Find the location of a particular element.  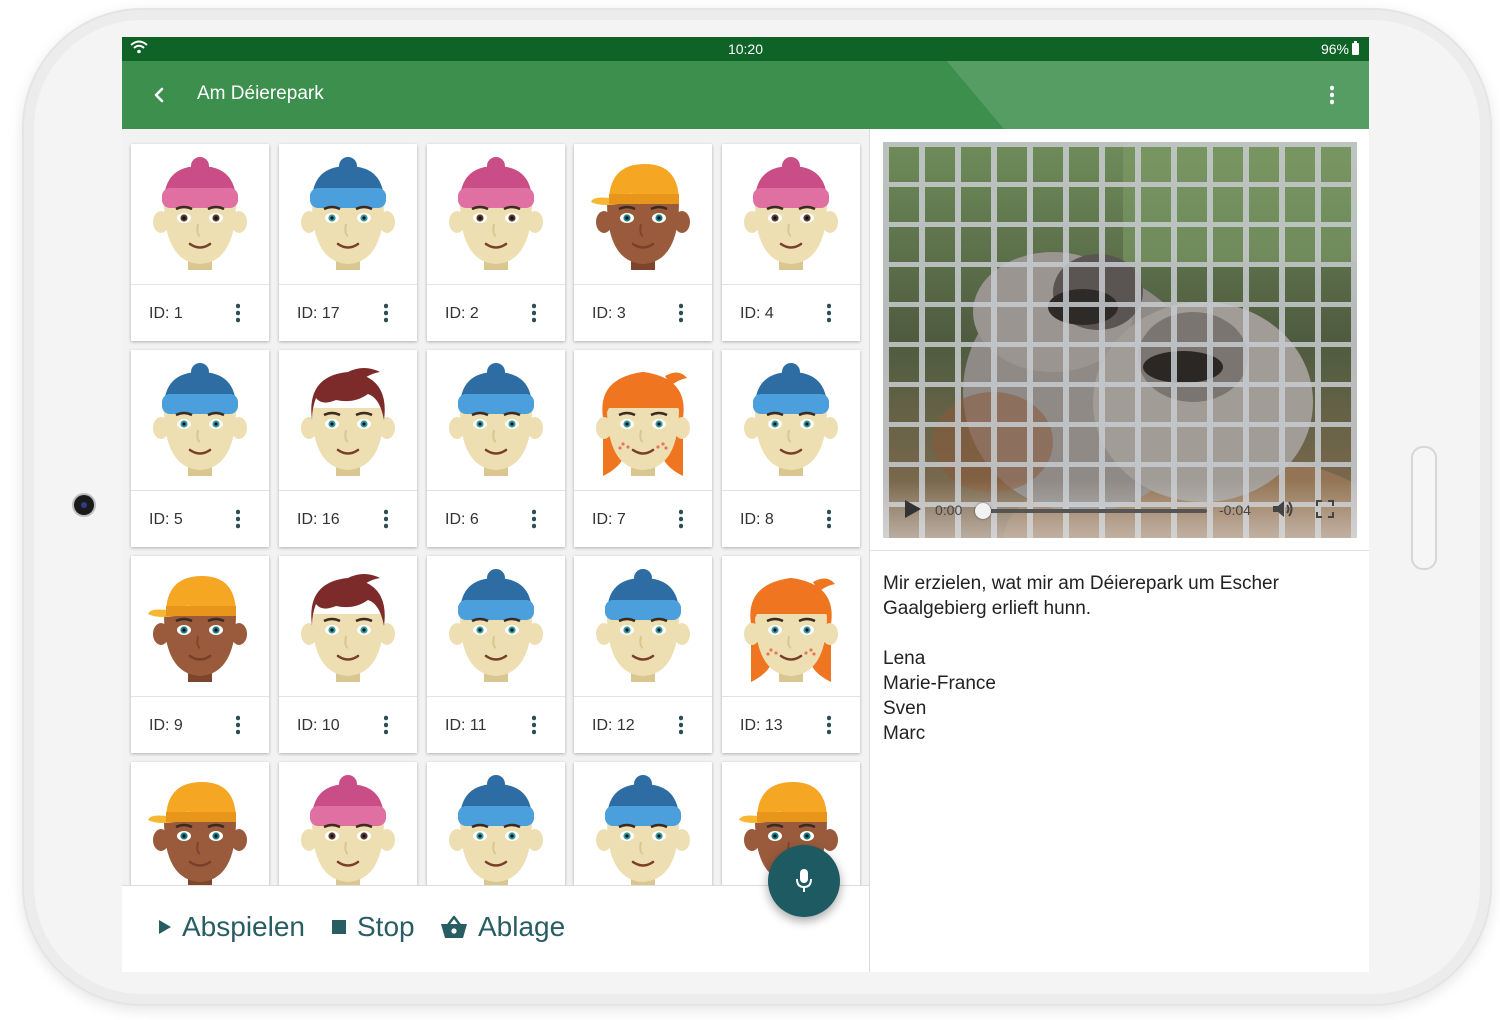

card-id-label: ID: 12 is located at coordinates (613, 725).